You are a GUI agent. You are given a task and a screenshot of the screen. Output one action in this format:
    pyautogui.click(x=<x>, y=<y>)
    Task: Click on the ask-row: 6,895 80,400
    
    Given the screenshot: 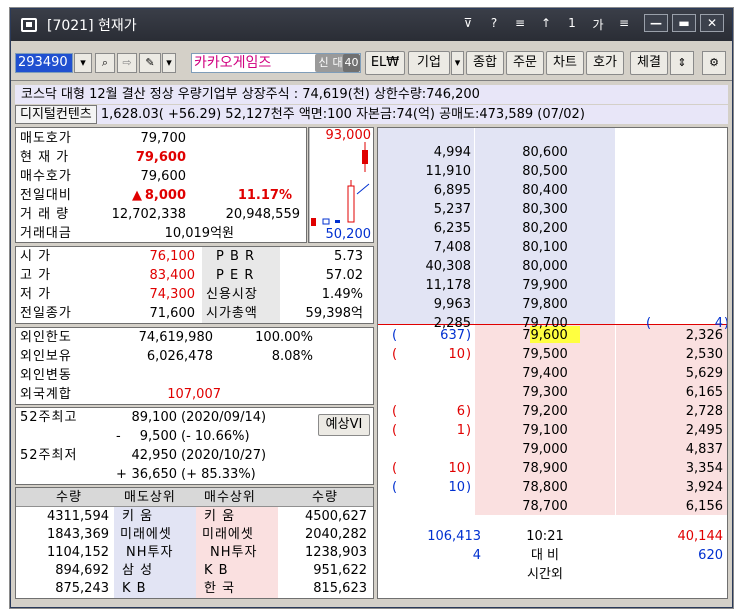 What is the action you would take?
    pyautogui.click(x=552, y=190)
    